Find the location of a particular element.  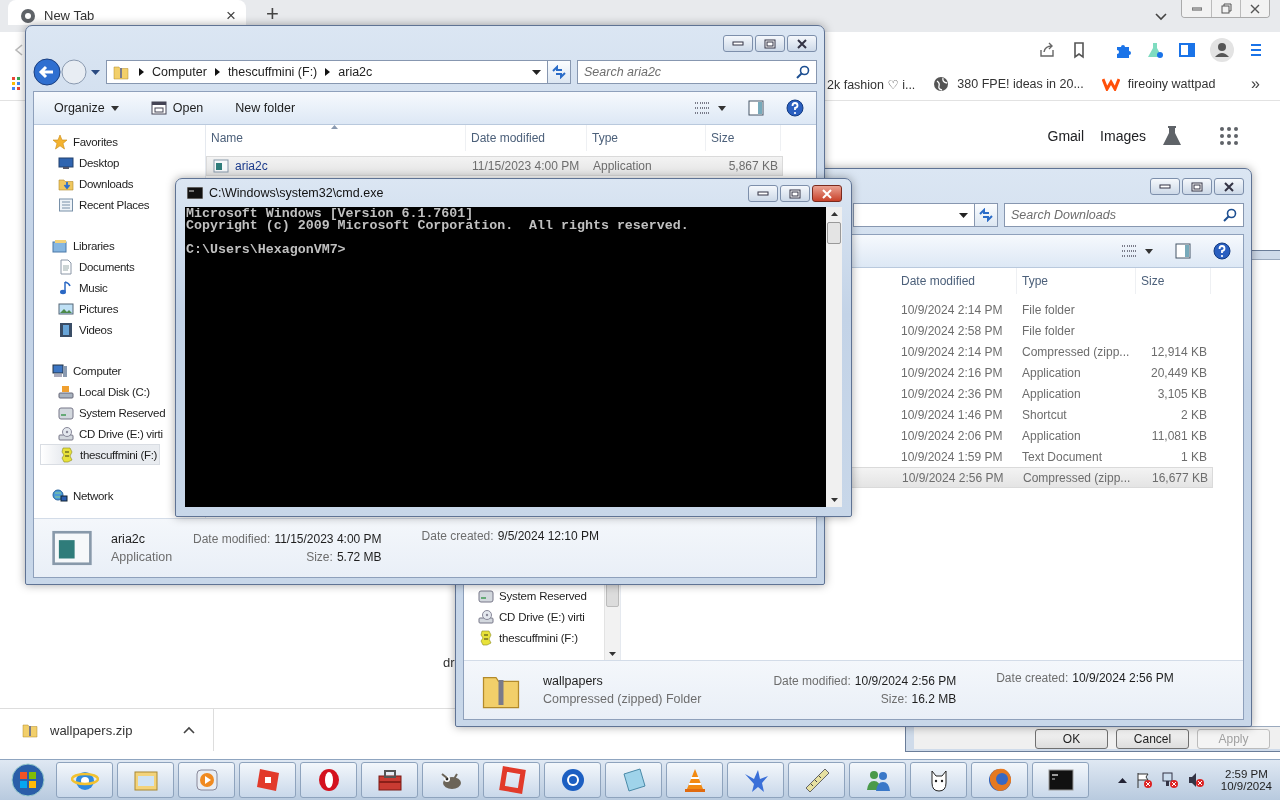

header-link: Images is located at coordinates (1123, 136).